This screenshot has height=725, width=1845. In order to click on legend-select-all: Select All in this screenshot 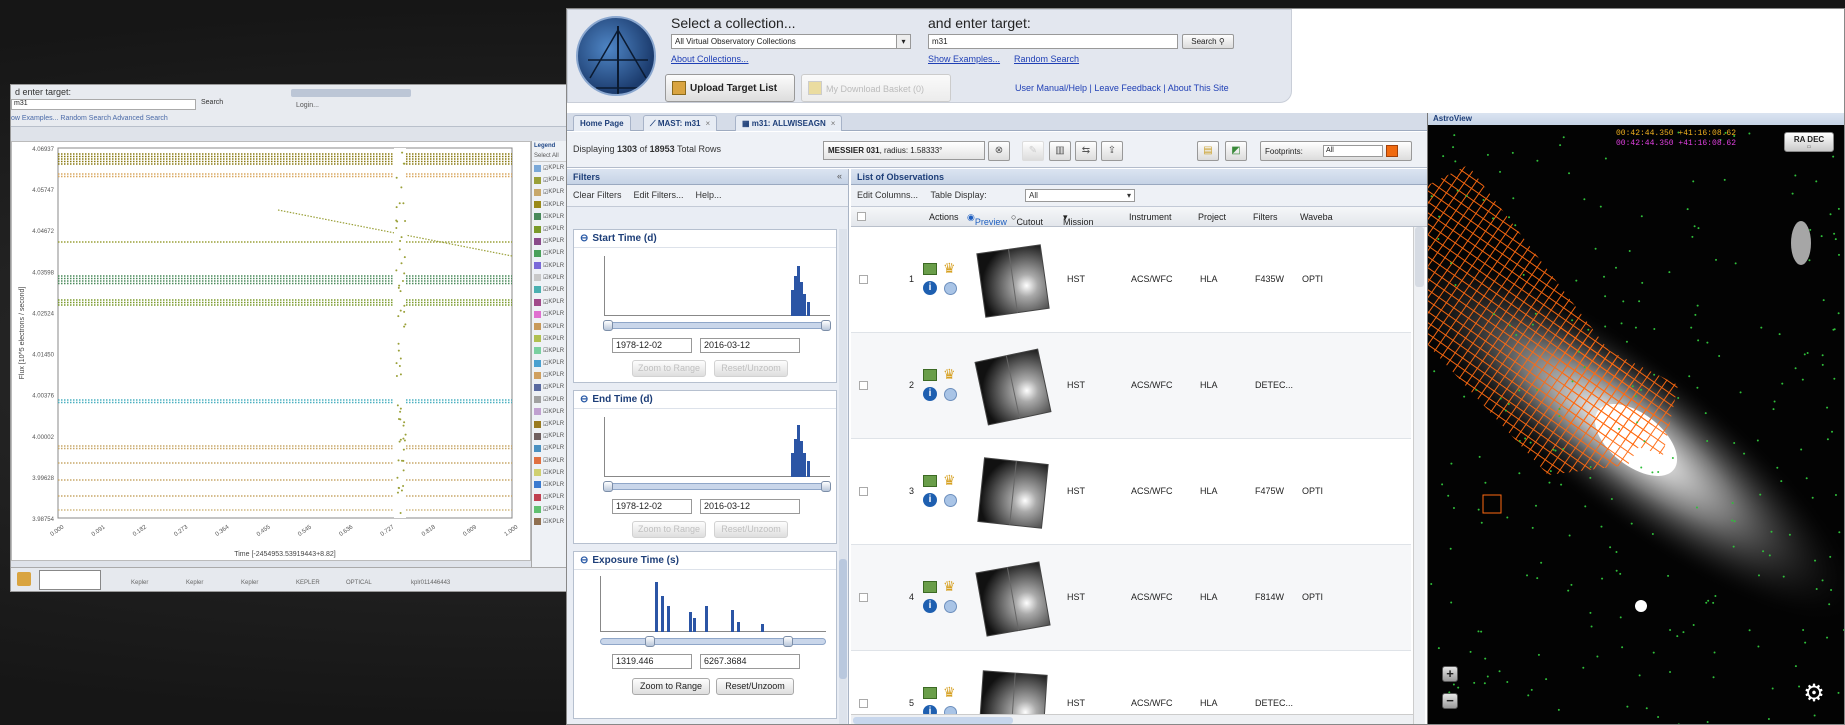, I will do `click(551, 156)`.